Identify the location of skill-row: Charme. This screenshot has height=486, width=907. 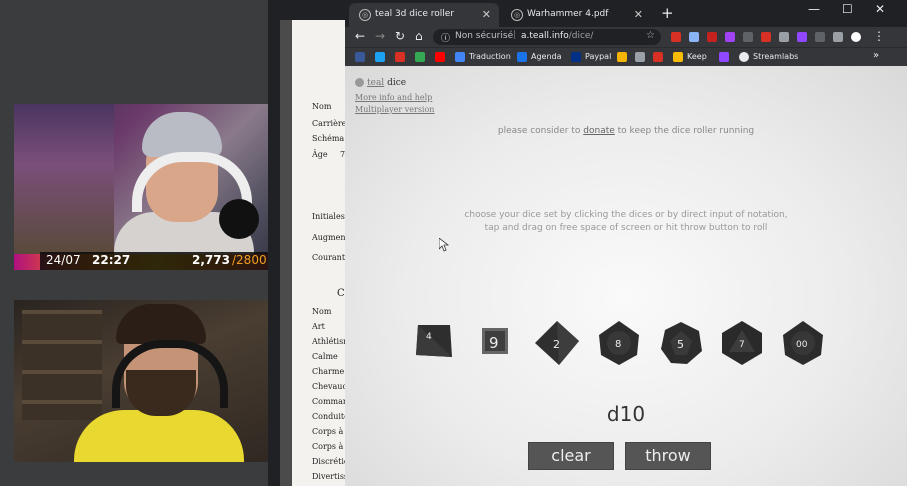
(328, 371).